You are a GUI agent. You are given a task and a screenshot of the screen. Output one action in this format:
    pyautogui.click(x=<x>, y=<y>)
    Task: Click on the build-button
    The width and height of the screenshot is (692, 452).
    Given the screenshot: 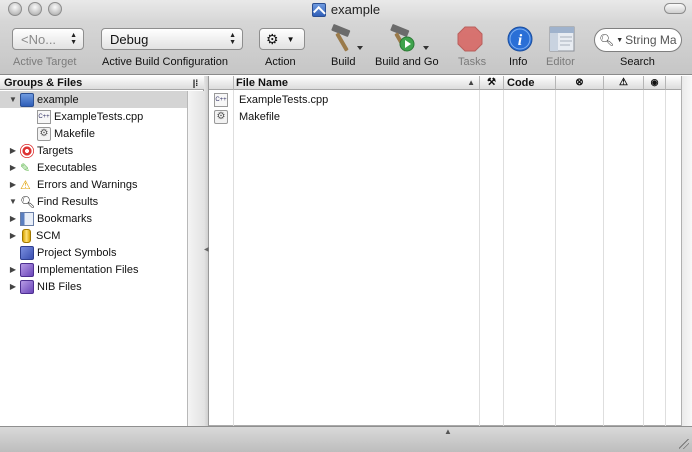 What is the action you would take?
    pyautogui.click(x=344, y=39)
    